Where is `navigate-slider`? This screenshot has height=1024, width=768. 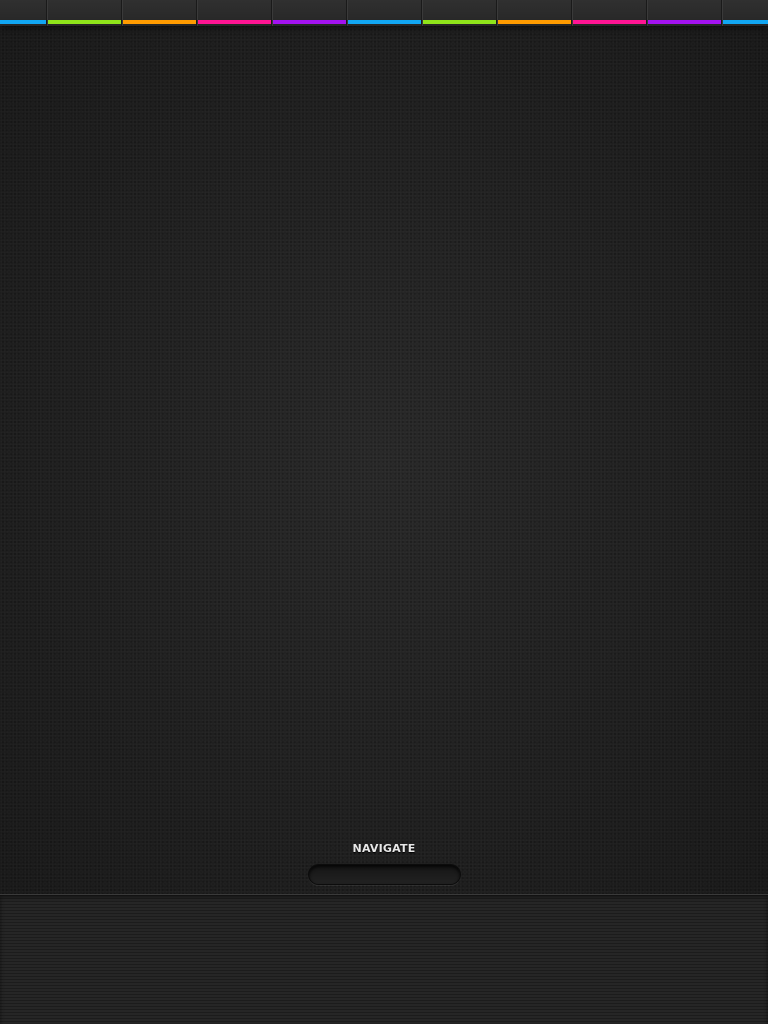
navigate-slider is located at coordinates (384, 874).